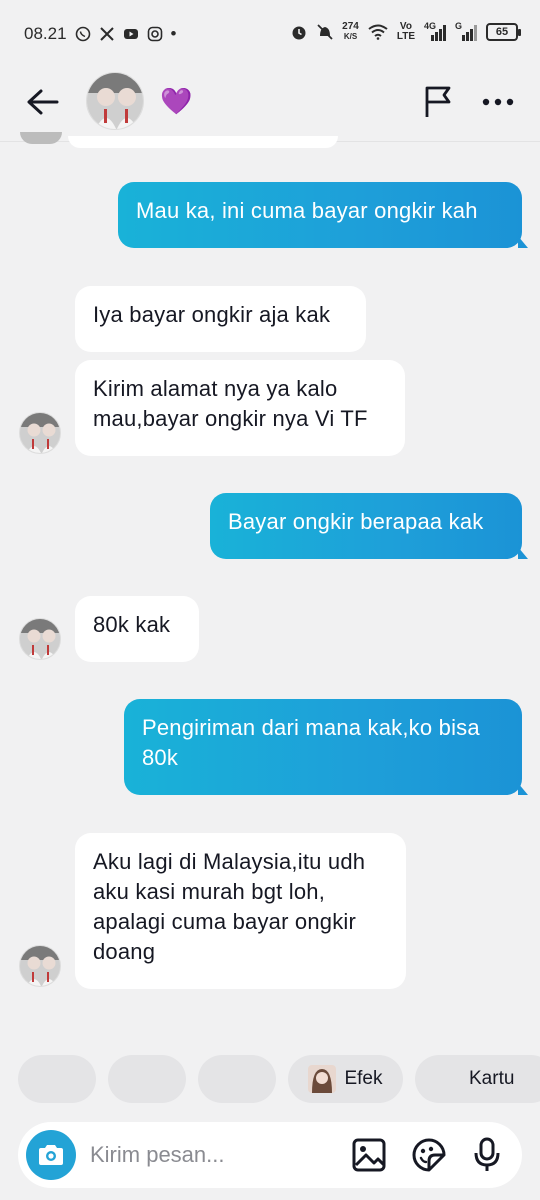  I want to click on image-icon, so click(369, 1155).